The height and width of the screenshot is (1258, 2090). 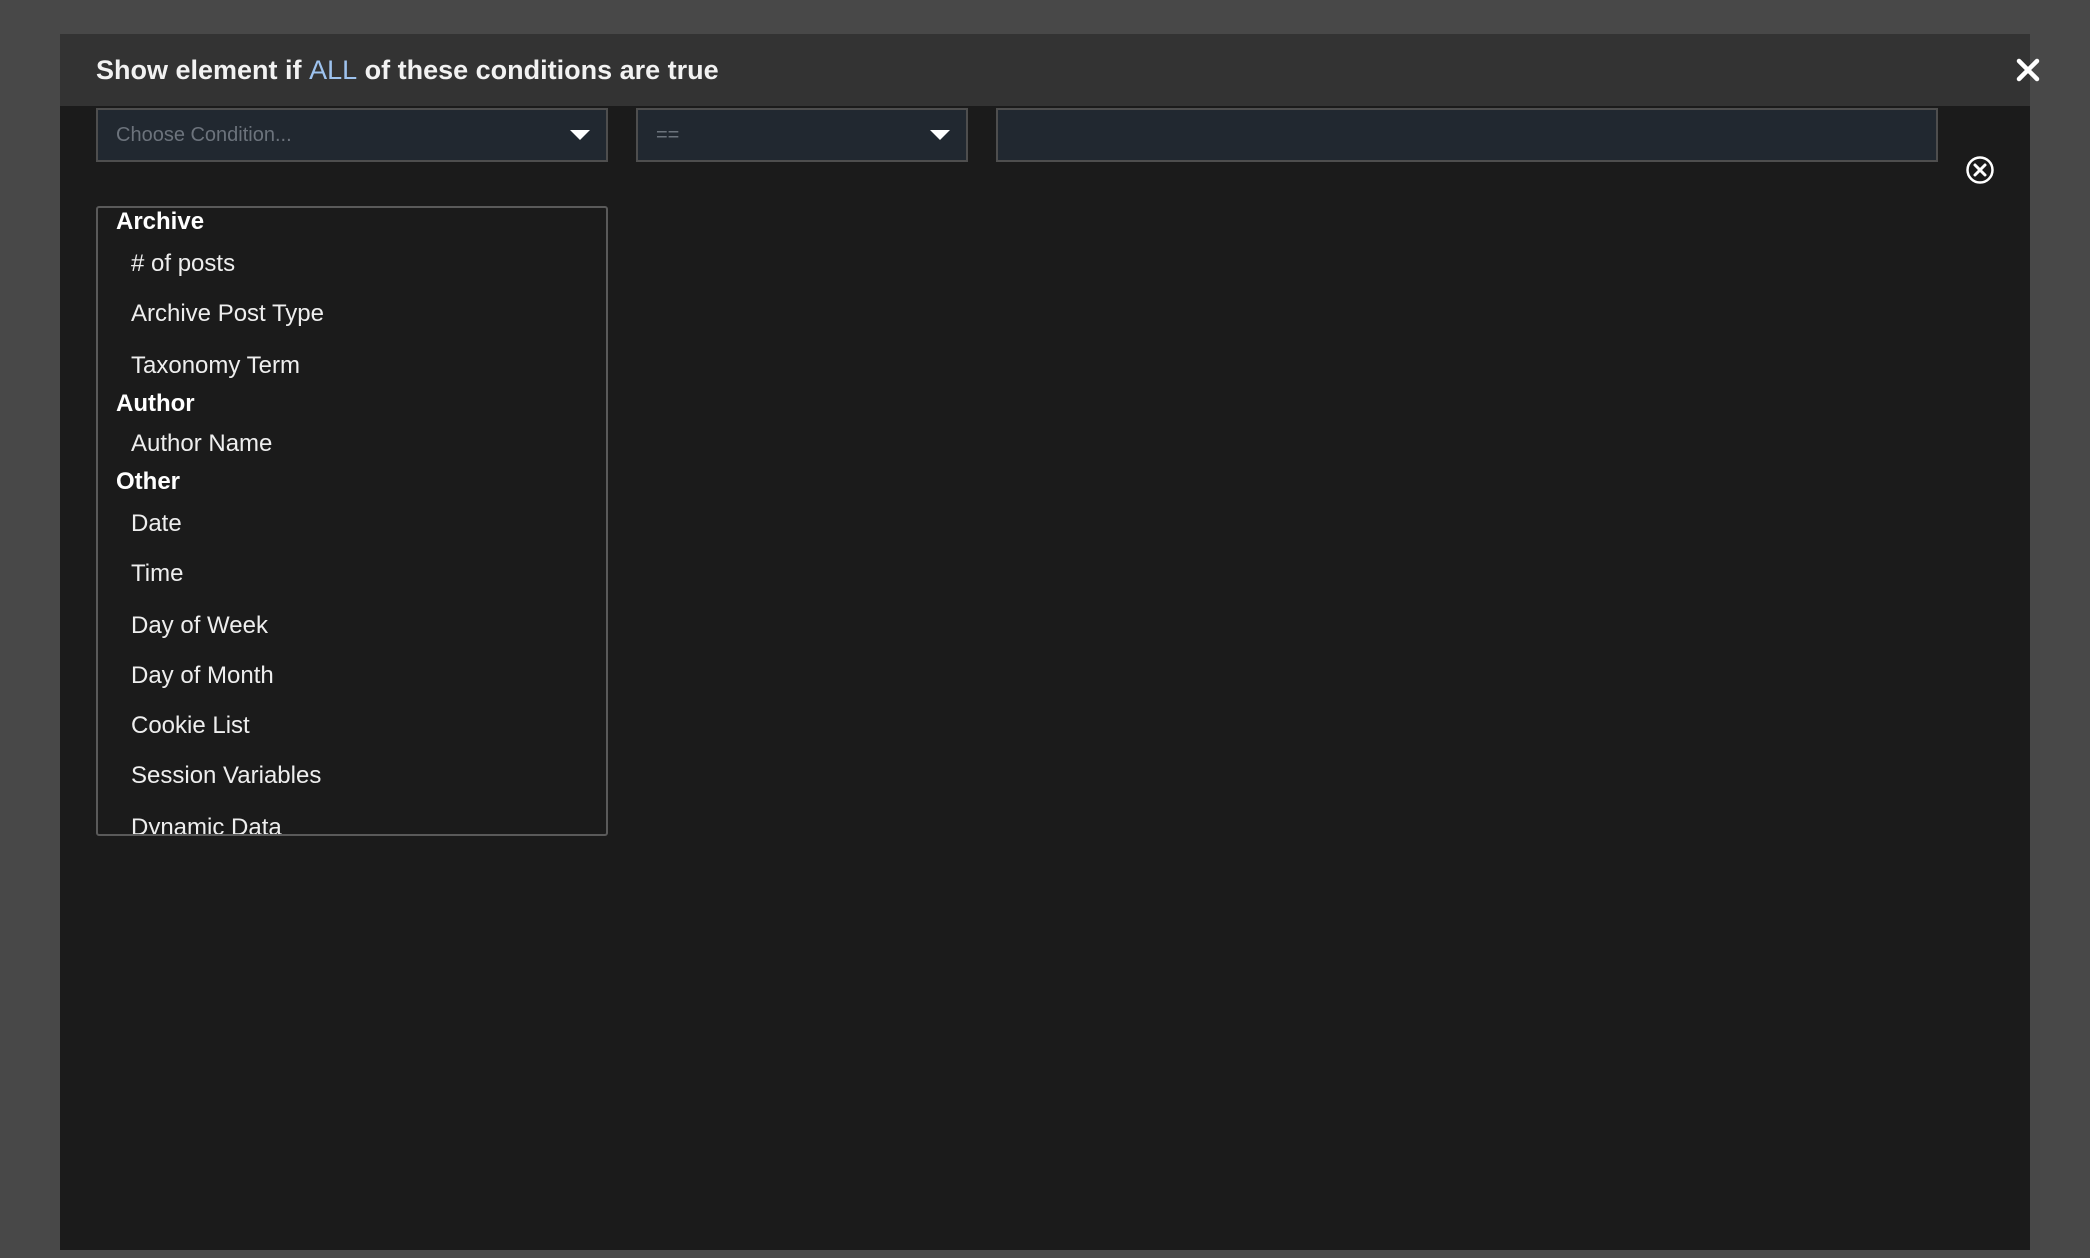 What do you see at coordinates (227, 313) in the screenshot?
I see `option-label: Archive Post Type` at bounding box center [227, 313].